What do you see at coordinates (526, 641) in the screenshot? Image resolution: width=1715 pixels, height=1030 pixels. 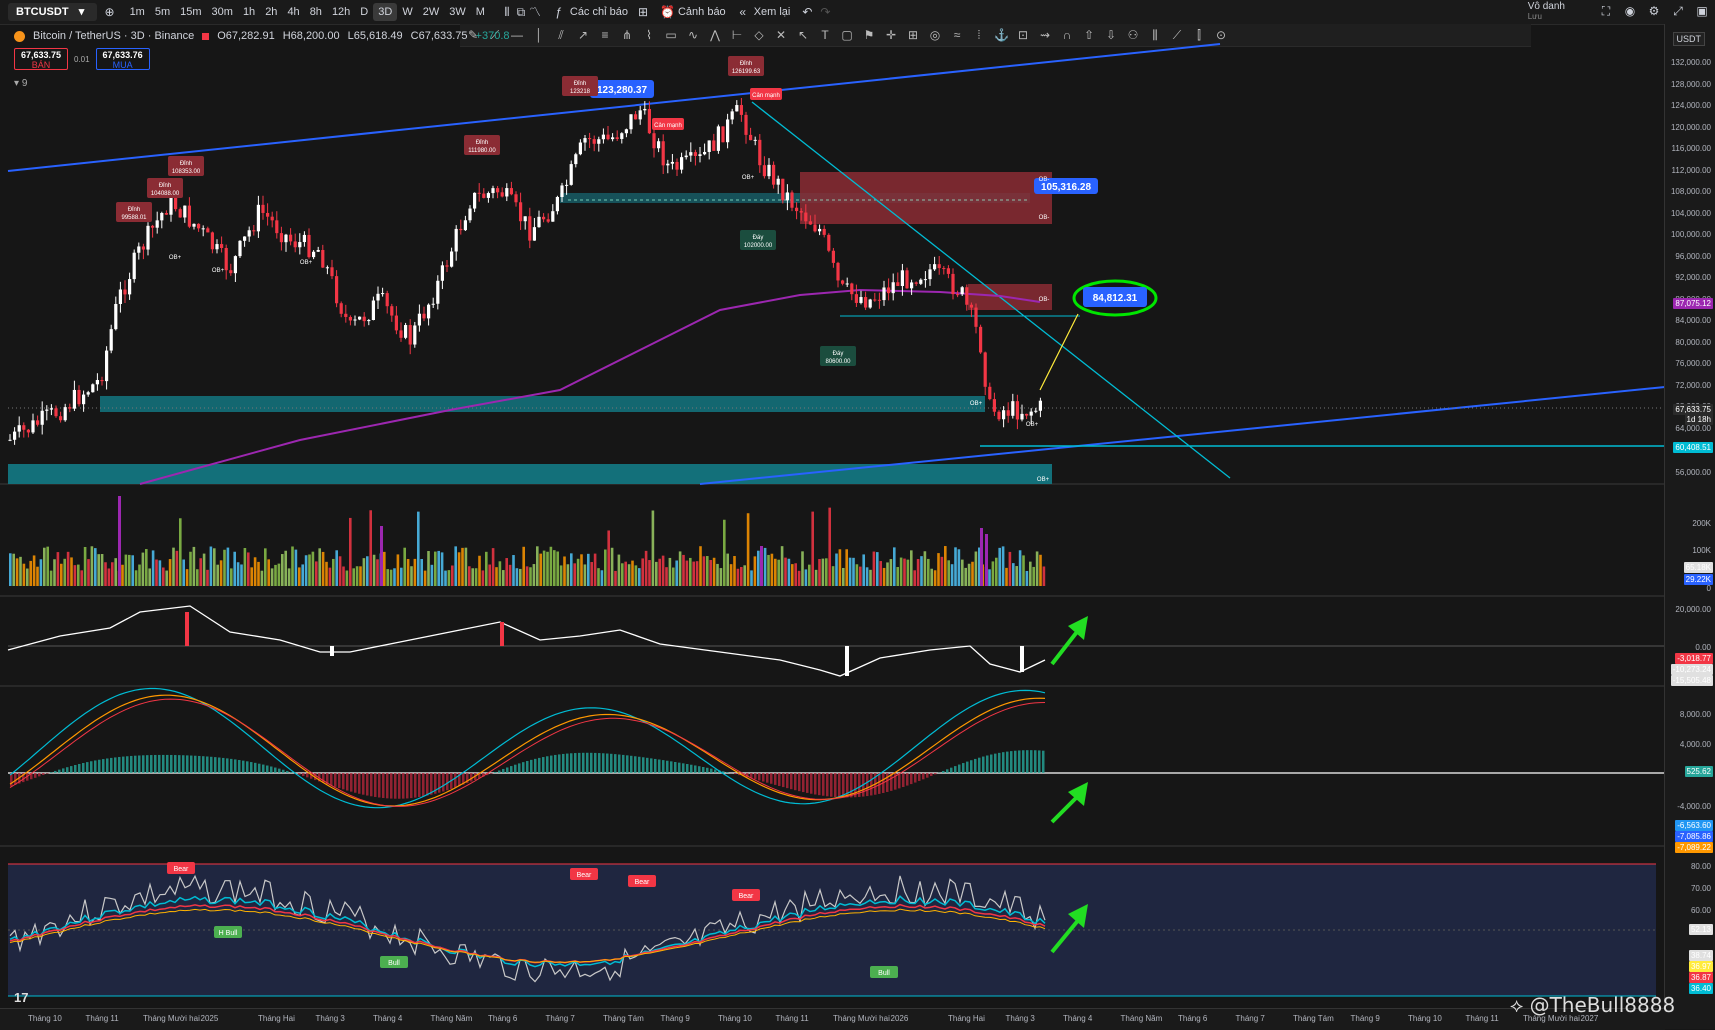 I see `cvd-line` at bounding box center [526, 641].